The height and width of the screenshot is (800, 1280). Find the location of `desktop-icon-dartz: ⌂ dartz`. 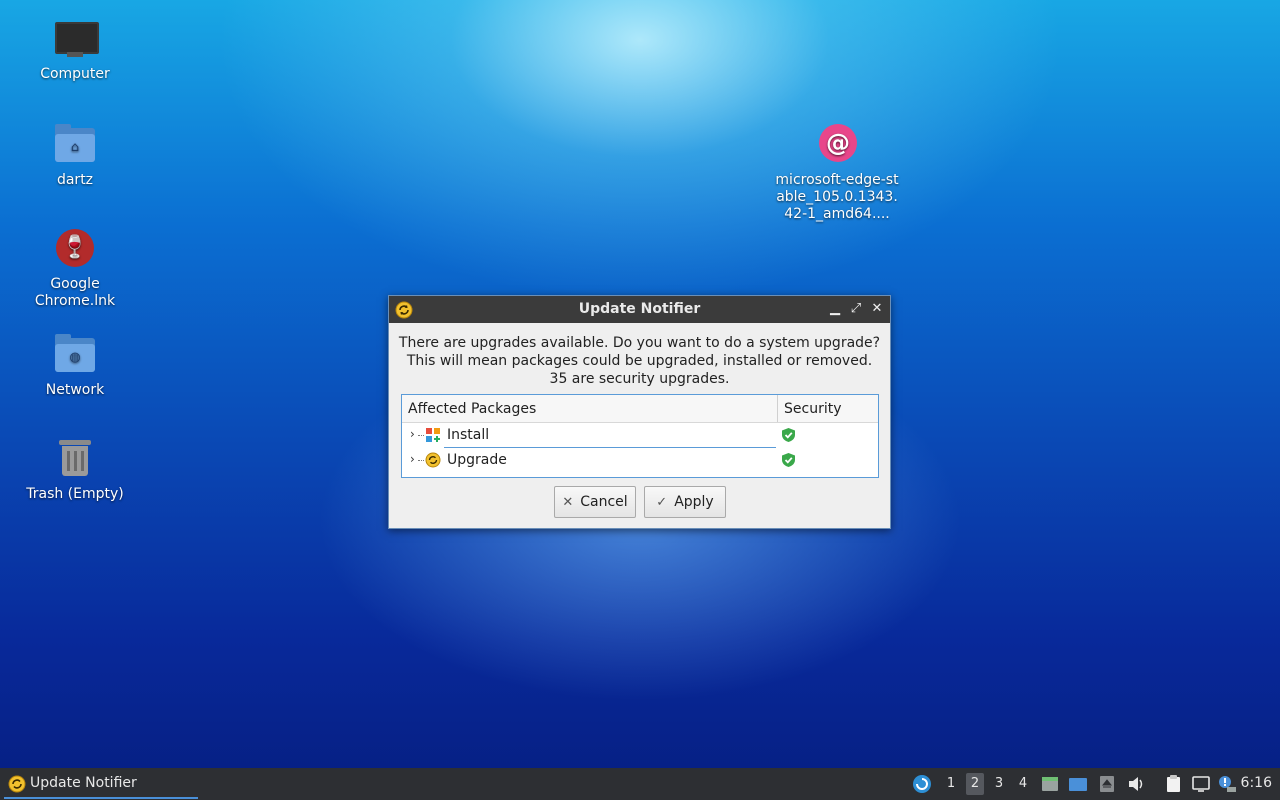

desktop-icon-dartz: ⌂ dartz is located at coordinates (75, 154).